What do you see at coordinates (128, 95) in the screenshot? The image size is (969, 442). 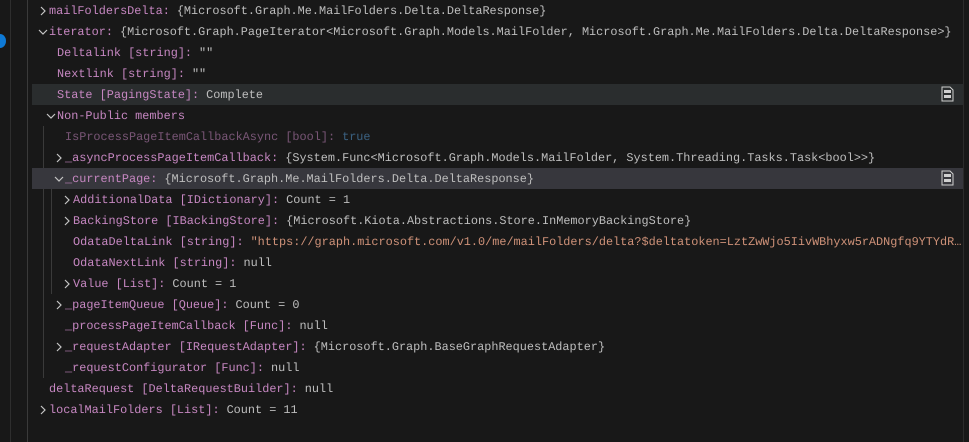 I see `variable-name: State [PagingState]:` at bounding box center [128, 95].